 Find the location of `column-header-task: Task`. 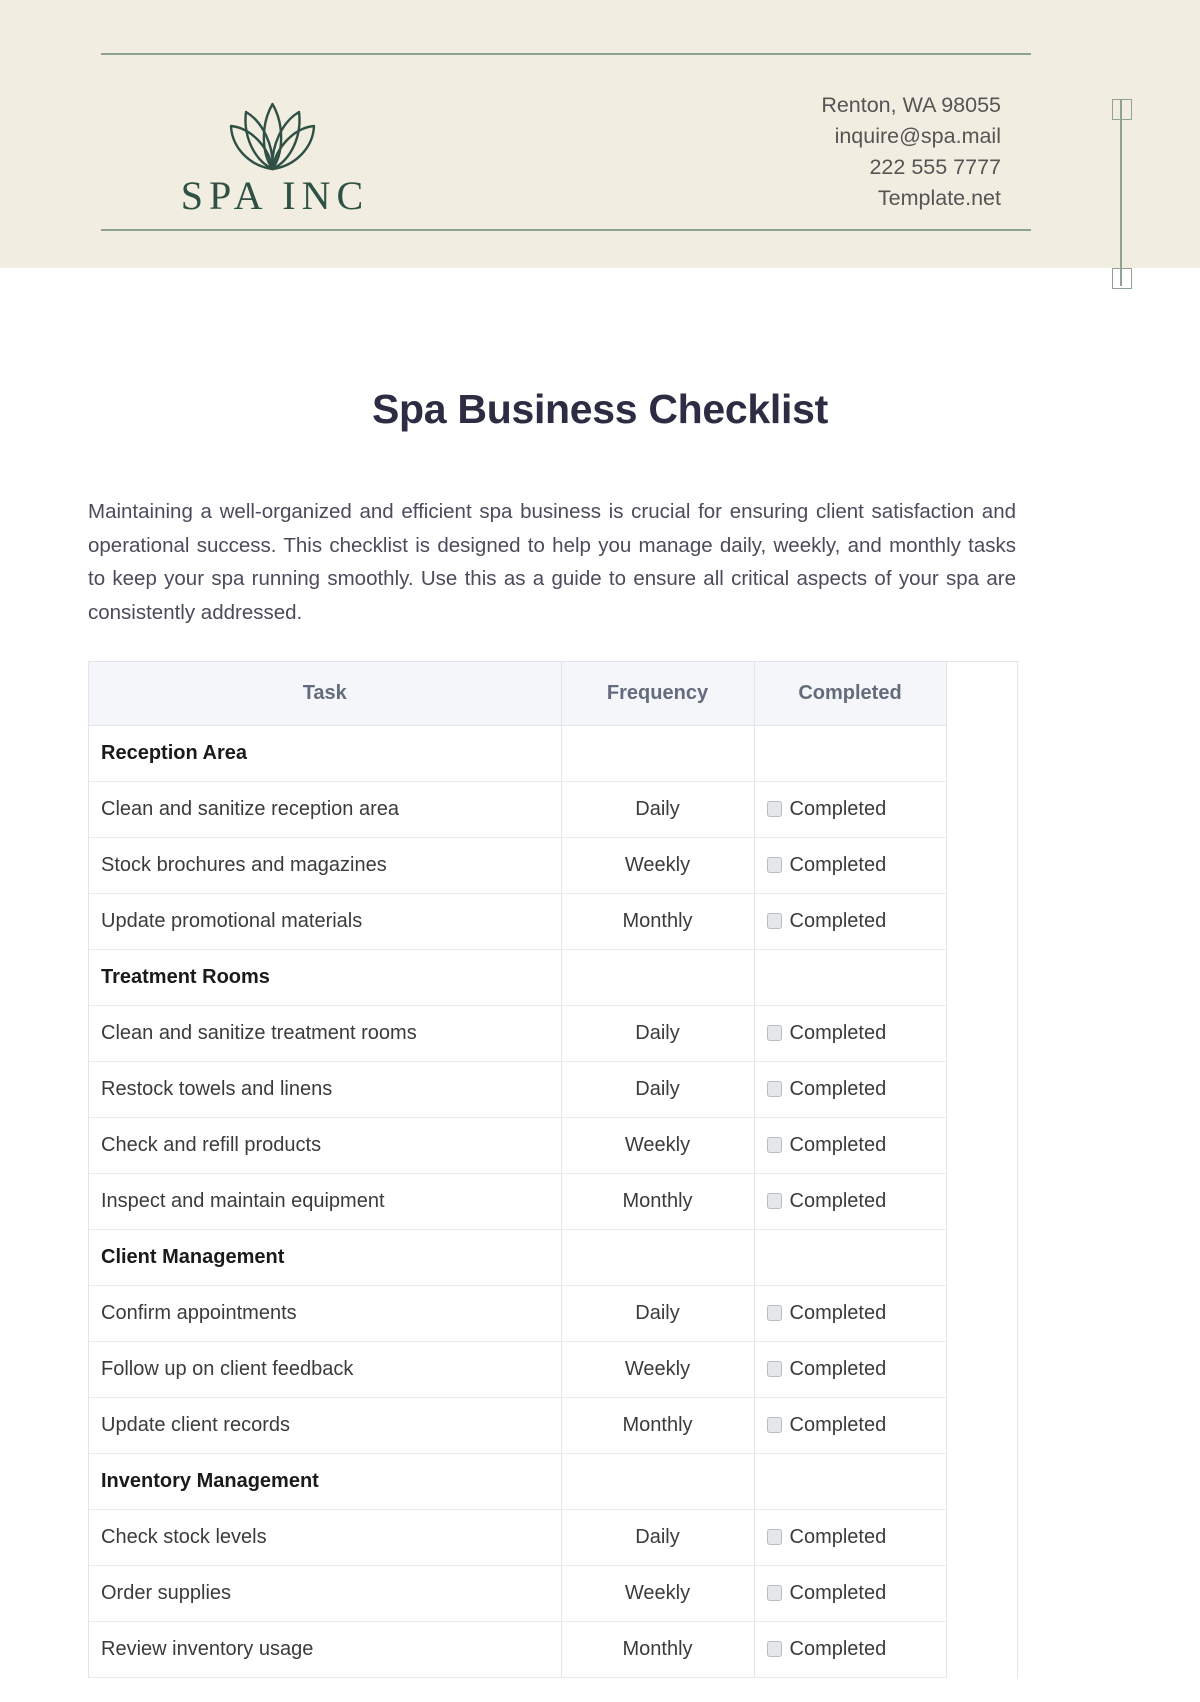

column-header-task: Task is located at coordinates (325, 694).